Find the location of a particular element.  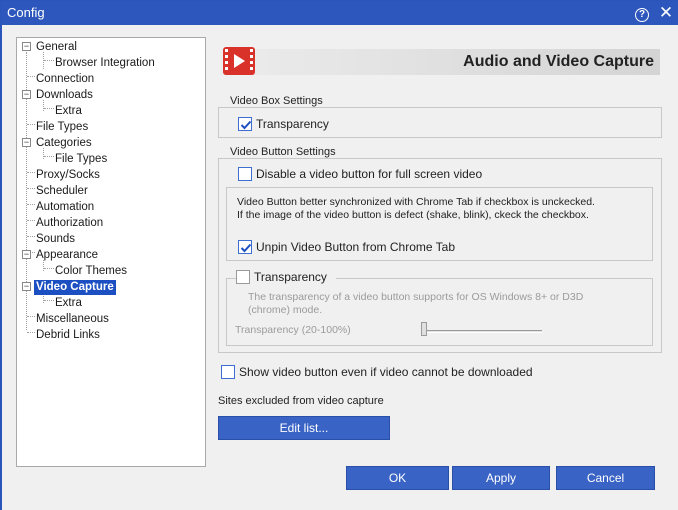

tree-item-miscellaneous: Miscellaneous is located at coordinates (72, 319).